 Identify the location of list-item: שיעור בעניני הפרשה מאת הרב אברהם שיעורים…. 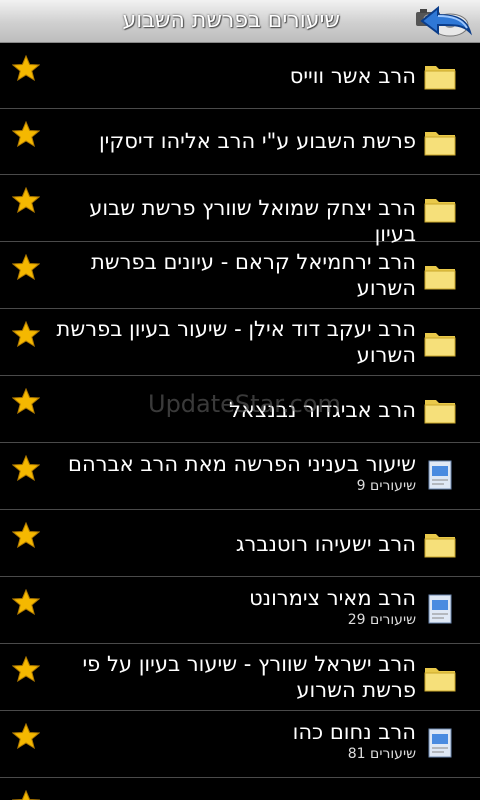
(240, 476).